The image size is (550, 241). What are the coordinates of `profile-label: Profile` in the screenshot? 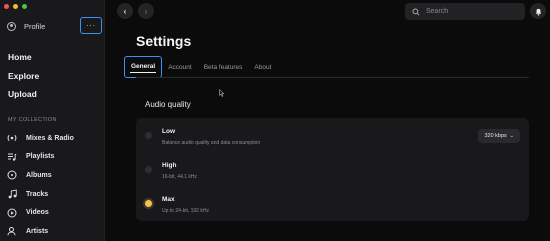 It's located at (35, 26).